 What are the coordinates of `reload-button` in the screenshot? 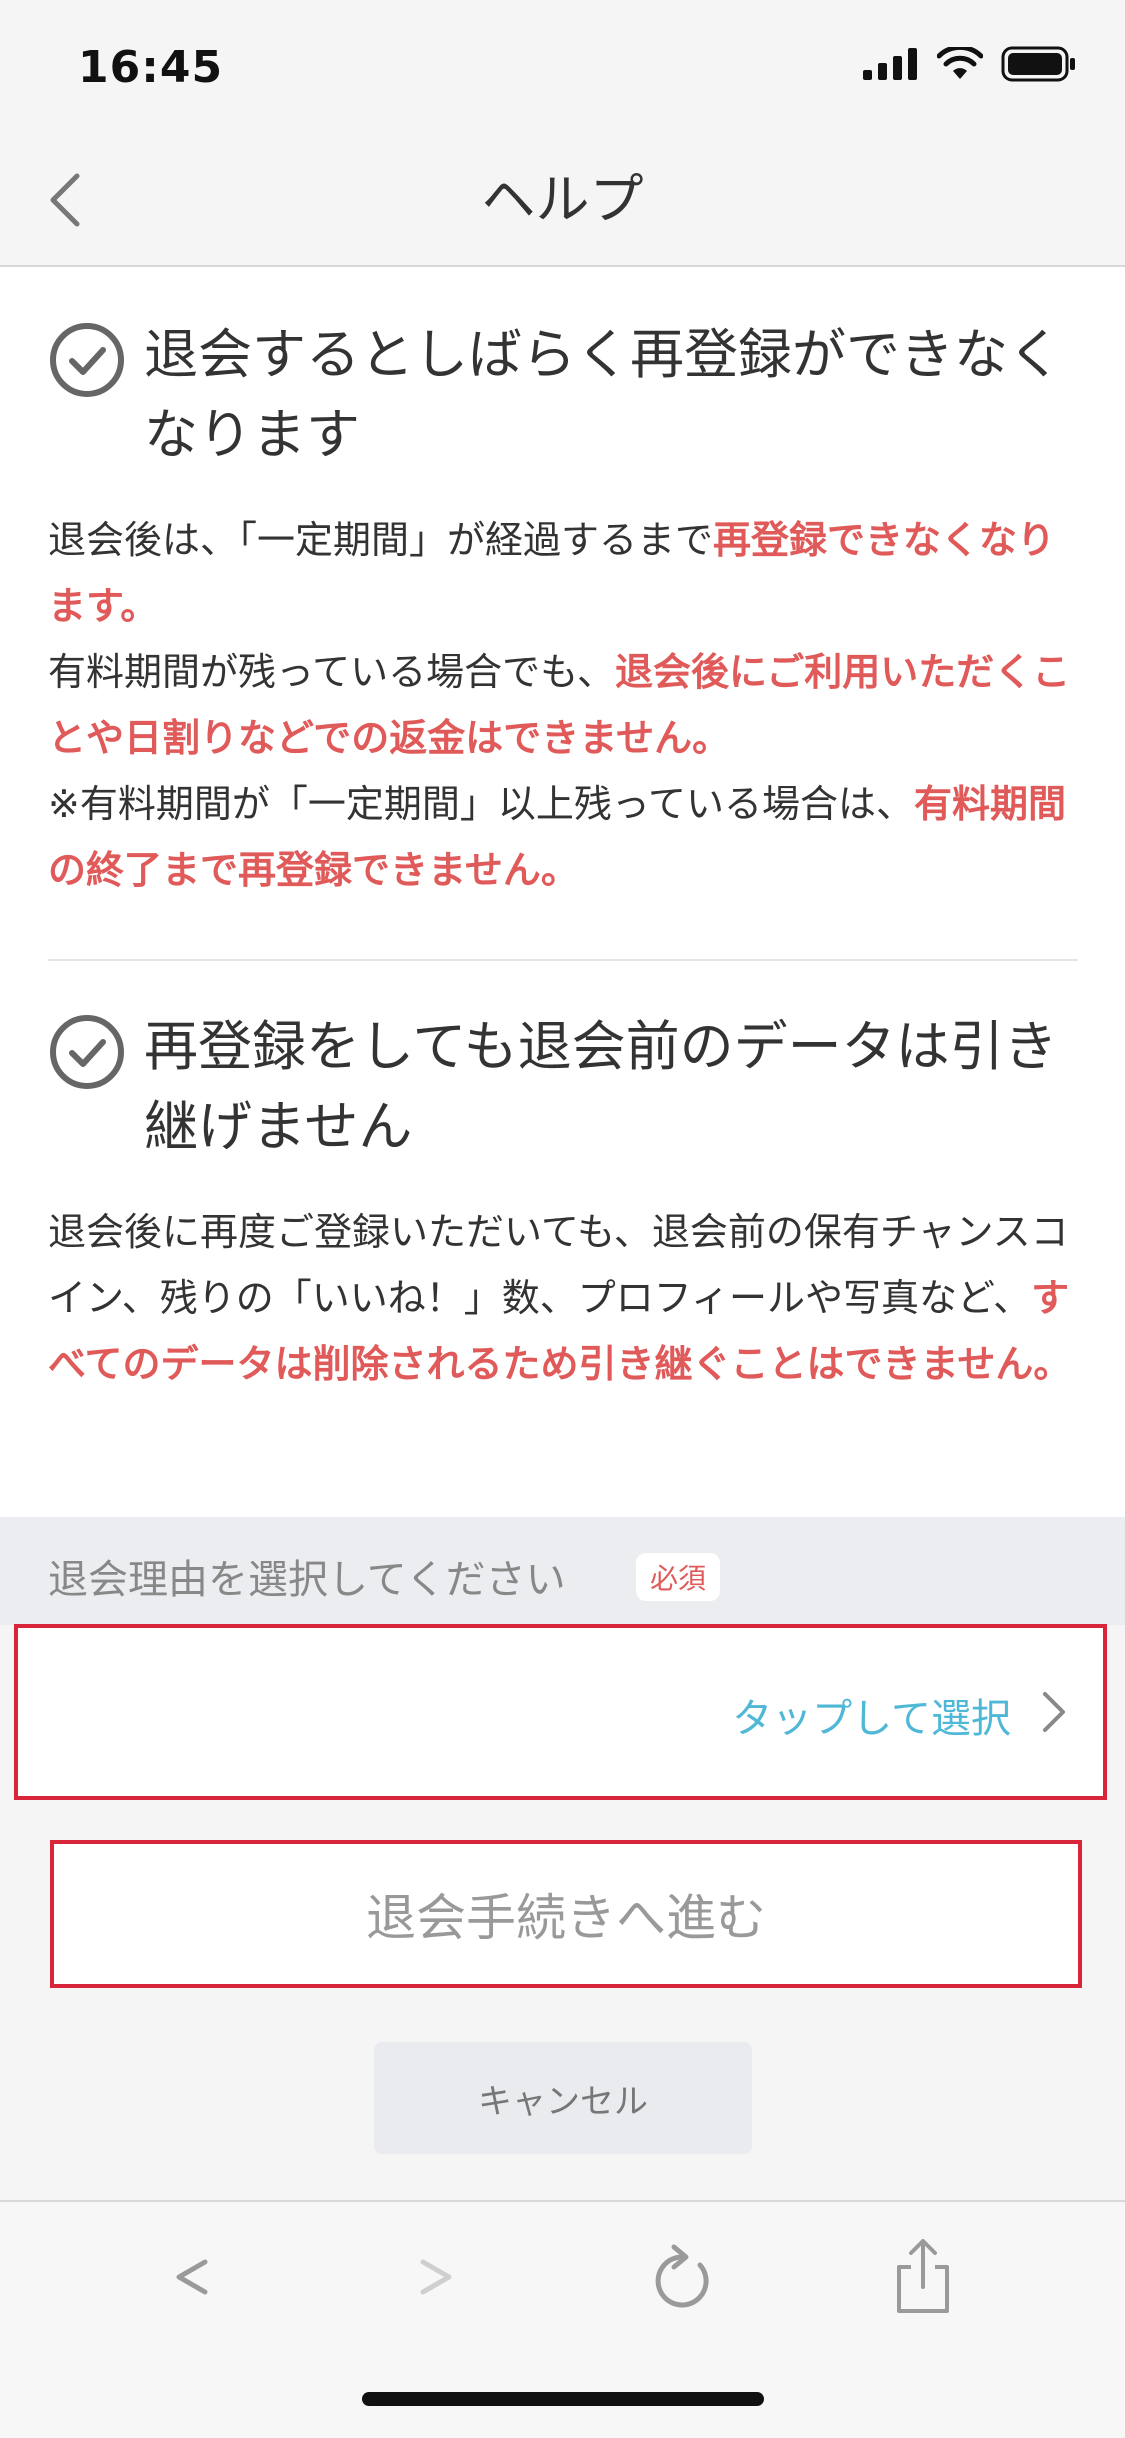 It's located at (683, 2277).